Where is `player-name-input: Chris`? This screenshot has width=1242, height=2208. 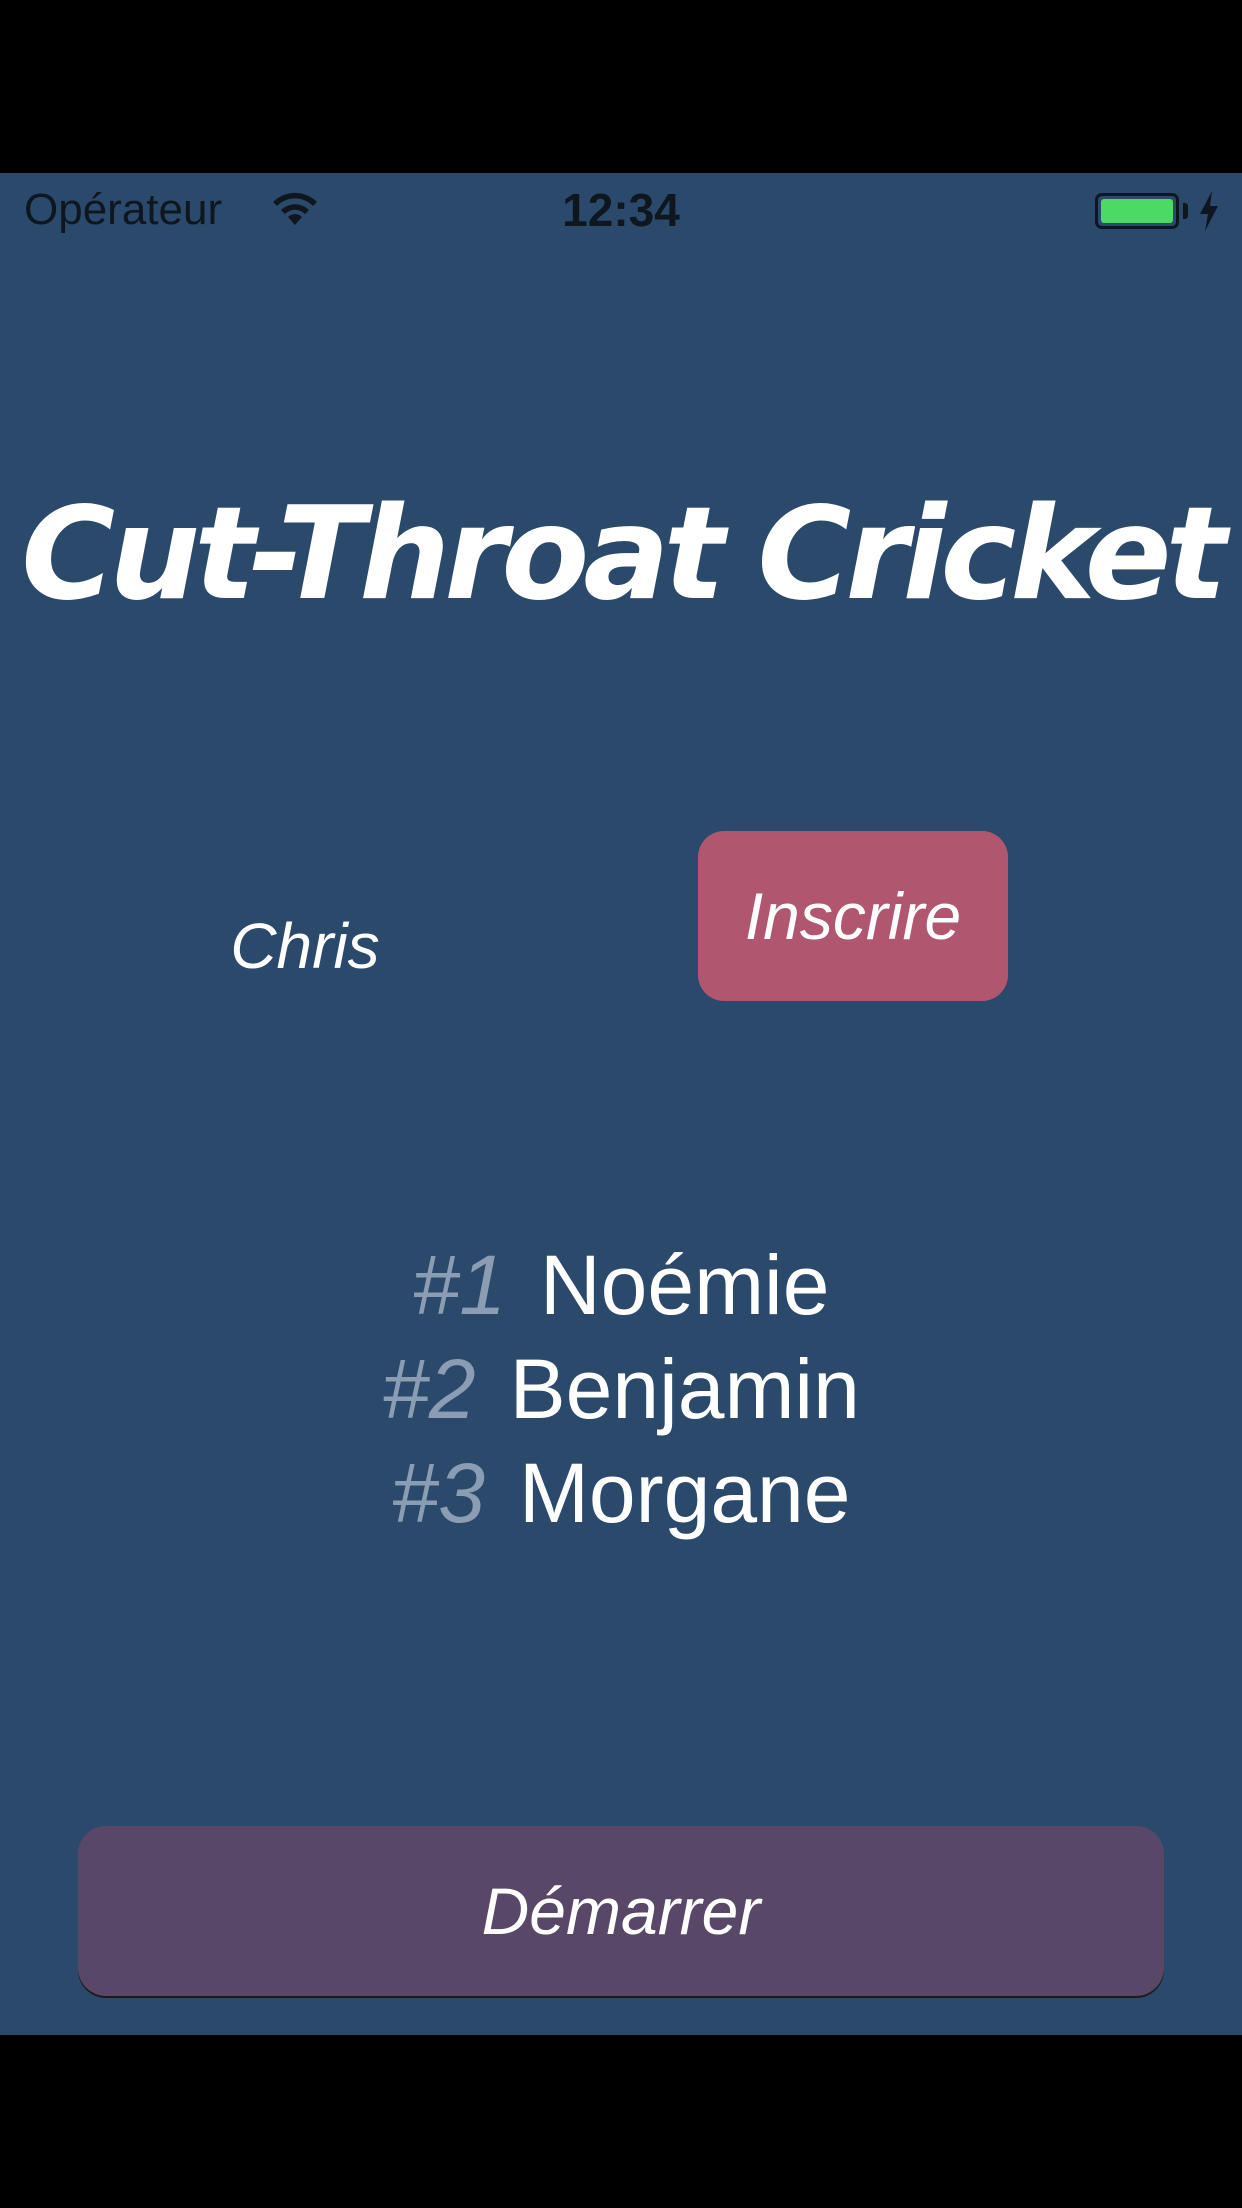
player-name-input: Chris is located at coordinates (305, 946).